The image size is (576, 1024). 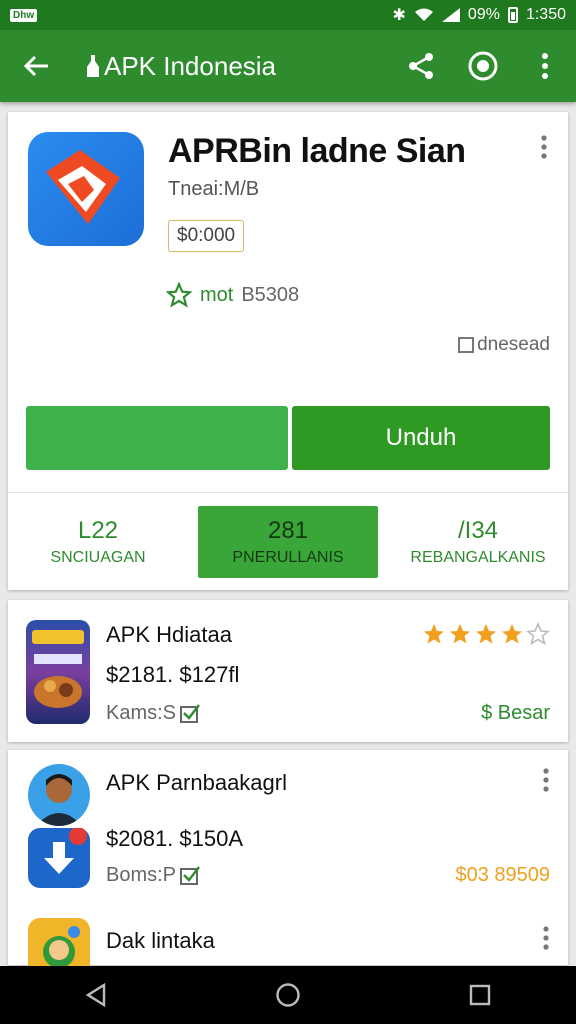 What do you see at coordinates (483, 14) in the screenshot?
I see `battery-percent: 09%` at bounding box center [483, 14].